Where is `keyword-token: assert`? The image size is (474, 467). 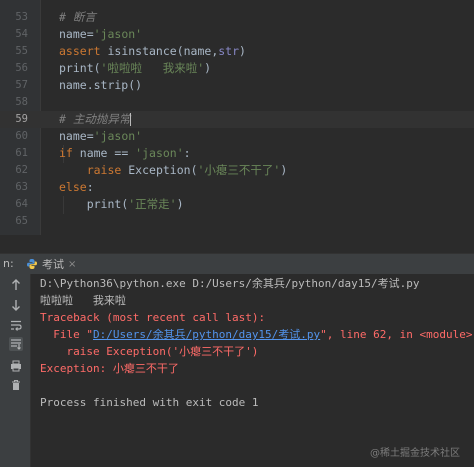
keyword-token: assert is located at coordinates (80, 51).